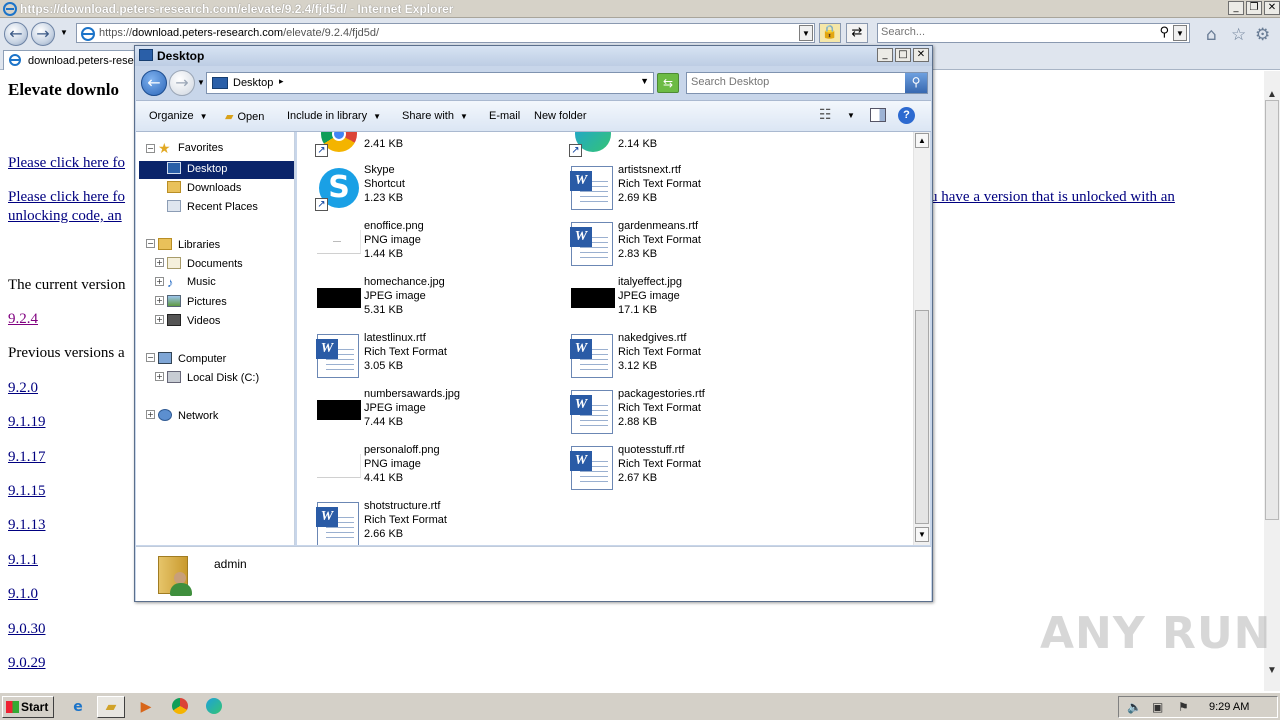 Image resolution: width=1280 pixels, height=720 pixels. What do you see at coordinates (903, 55) in the screenshot?
I see `maximize-icon: □` at bounding box center [903, 55].